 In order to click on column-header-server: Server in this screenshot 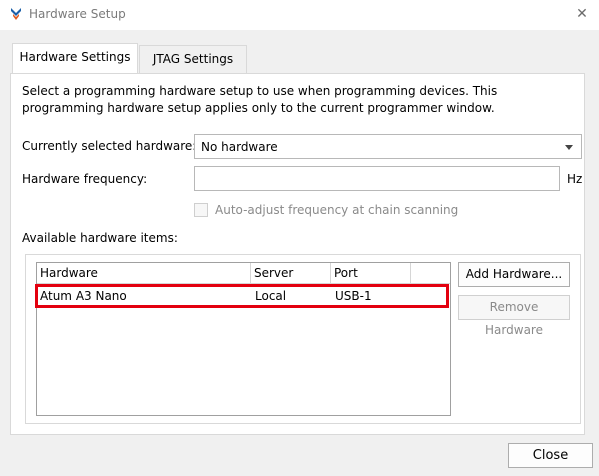, I will do `click(291, 273)`.